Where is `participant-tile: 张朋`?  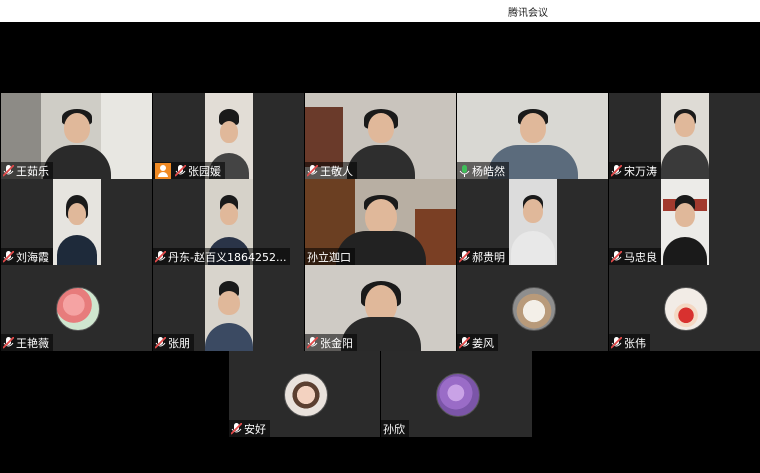
participant-tile: 张朋 is located at coordinates (228, 308).